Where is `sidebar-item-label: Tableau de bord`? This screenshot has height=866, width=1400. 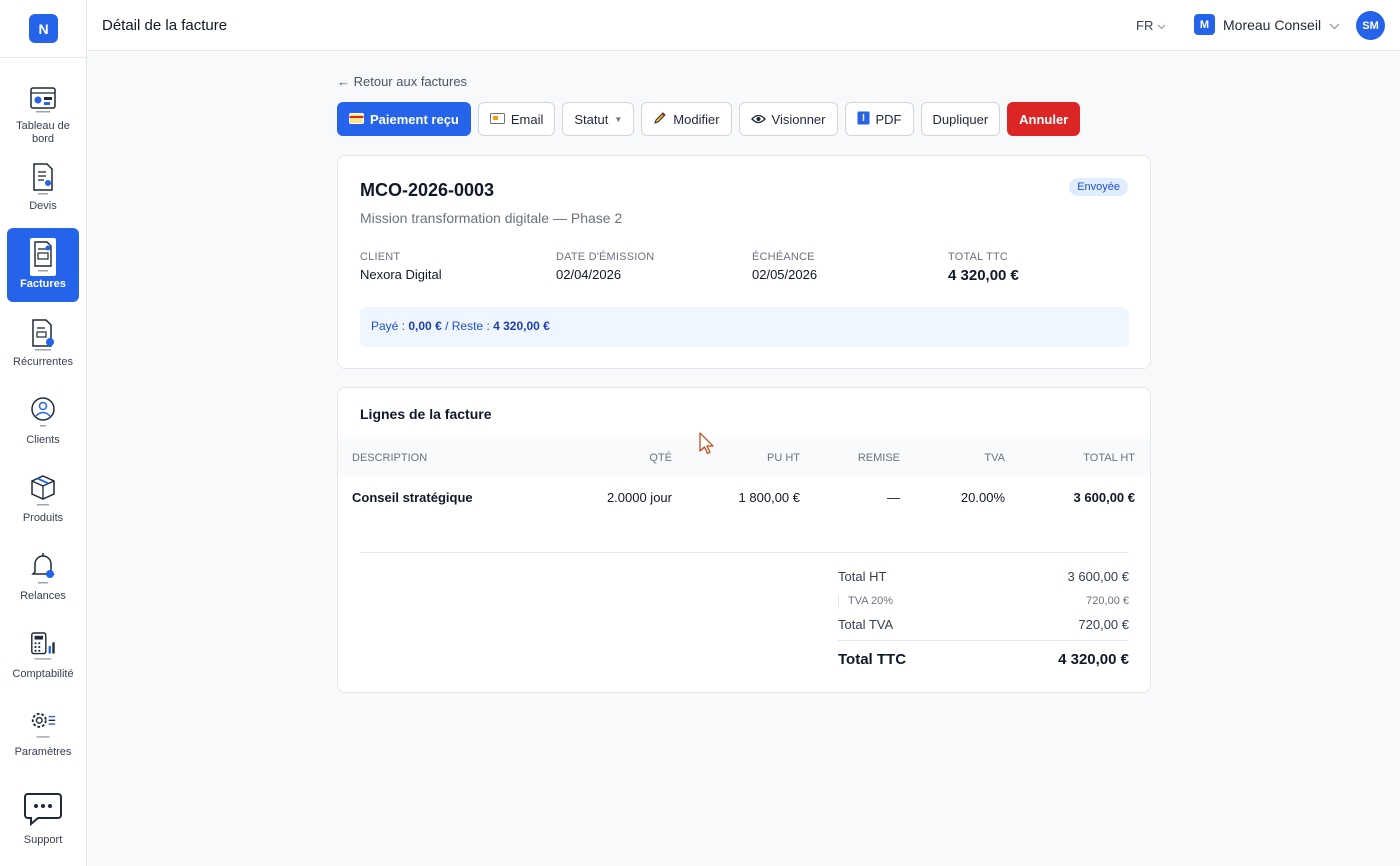
sidebar-item-label: Tableau de bord is located at coordinates (43, 132).